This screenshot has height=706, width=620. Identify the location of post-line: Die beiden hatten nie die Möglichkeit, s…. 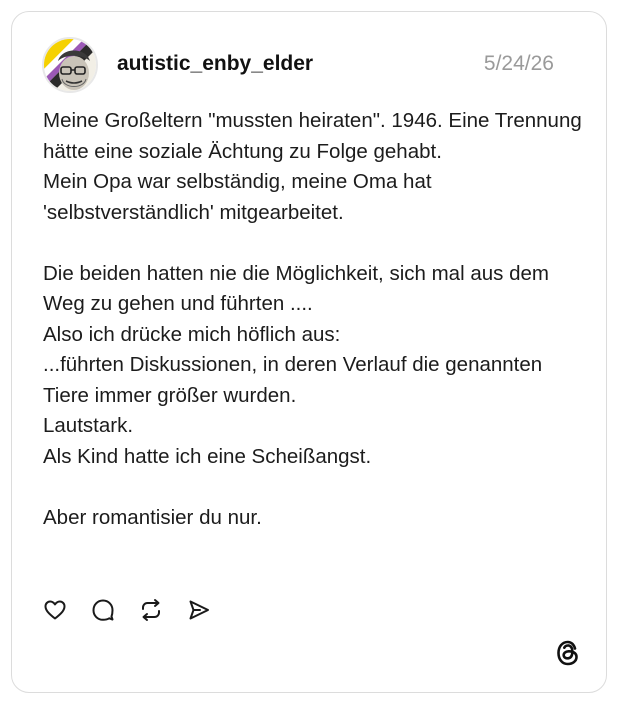
(299, 288).